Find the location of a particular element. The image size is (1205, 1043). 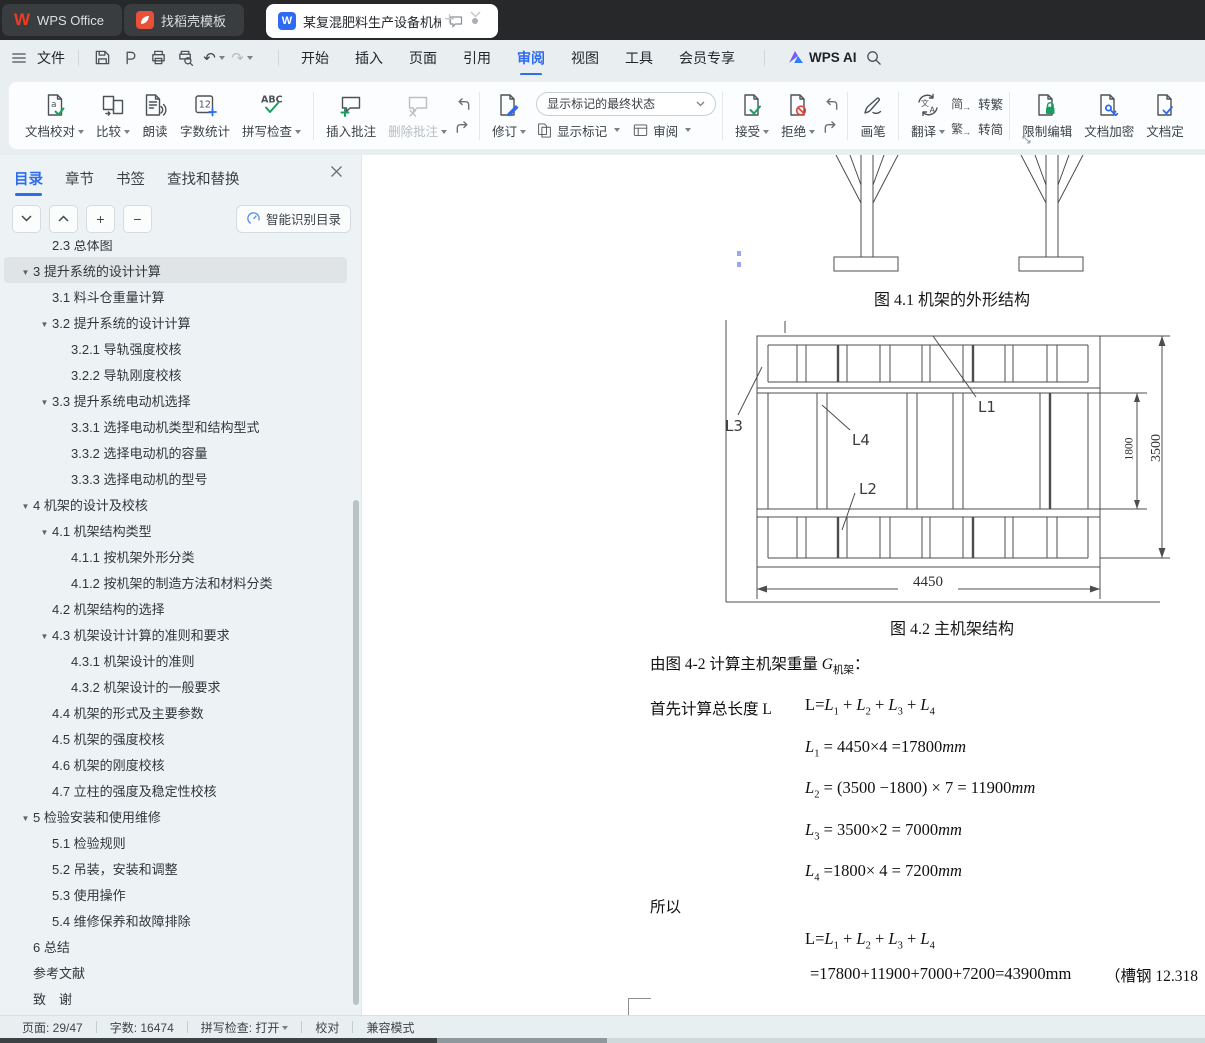

menu-start: 开始 is located at coordinates (315, 58).